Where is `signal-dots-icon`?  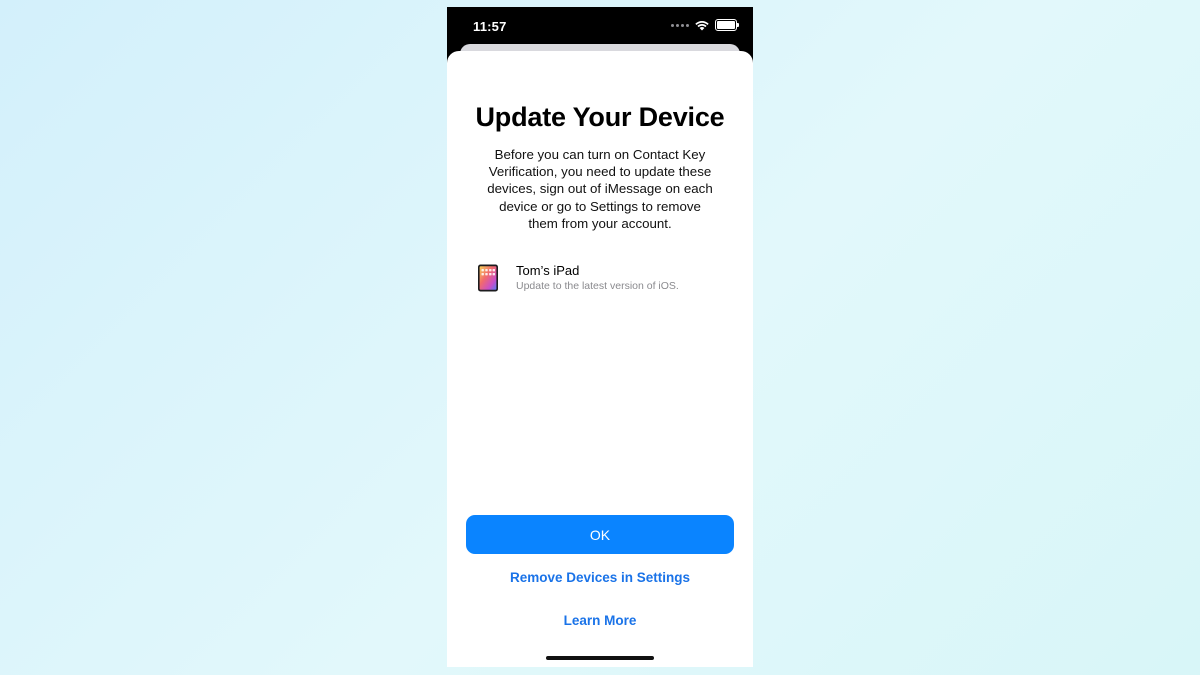 signal-dots-icon is located at coordinates (680, 25).